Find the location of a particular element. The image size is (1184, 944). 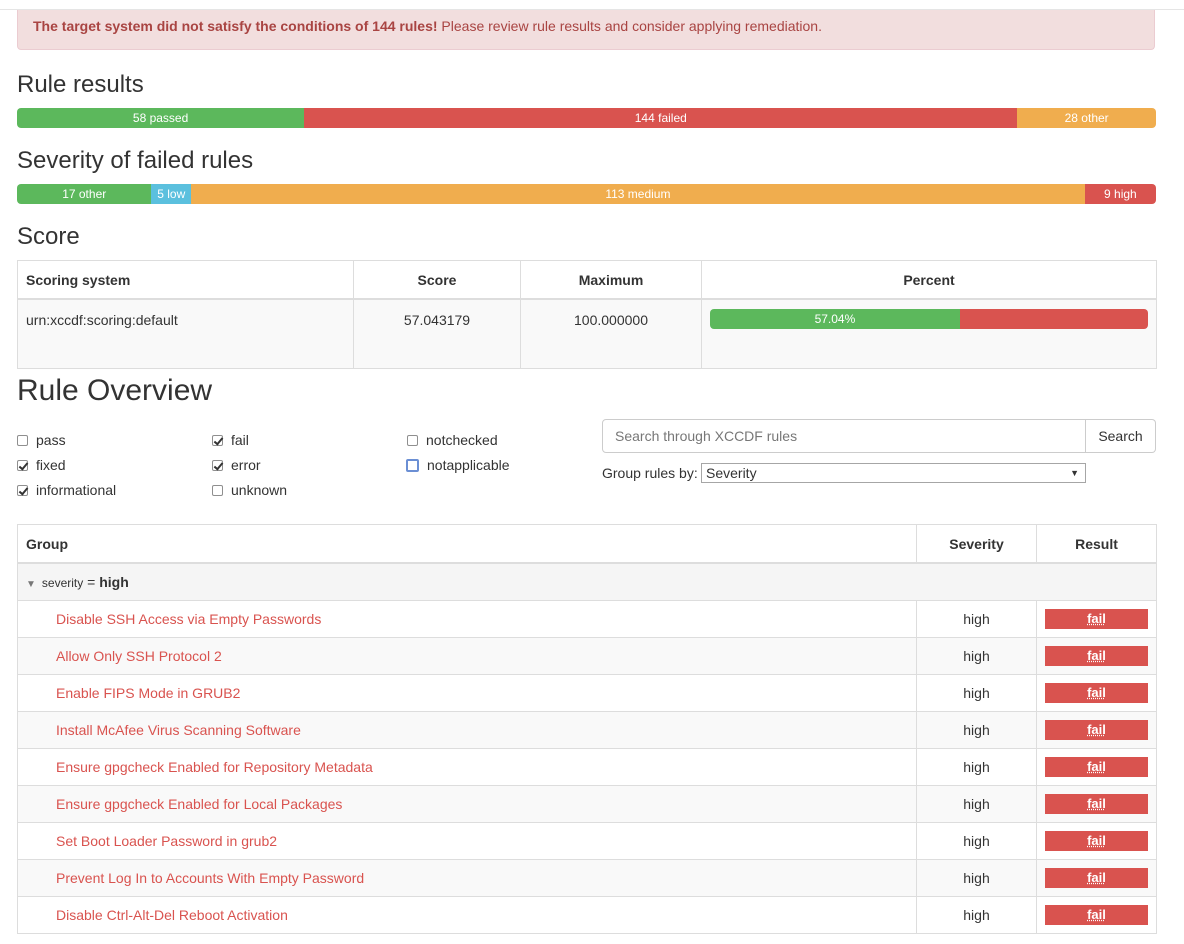

rule-link: Disable SSH Access via Empty Passwords is located at coordinates (173, 619).